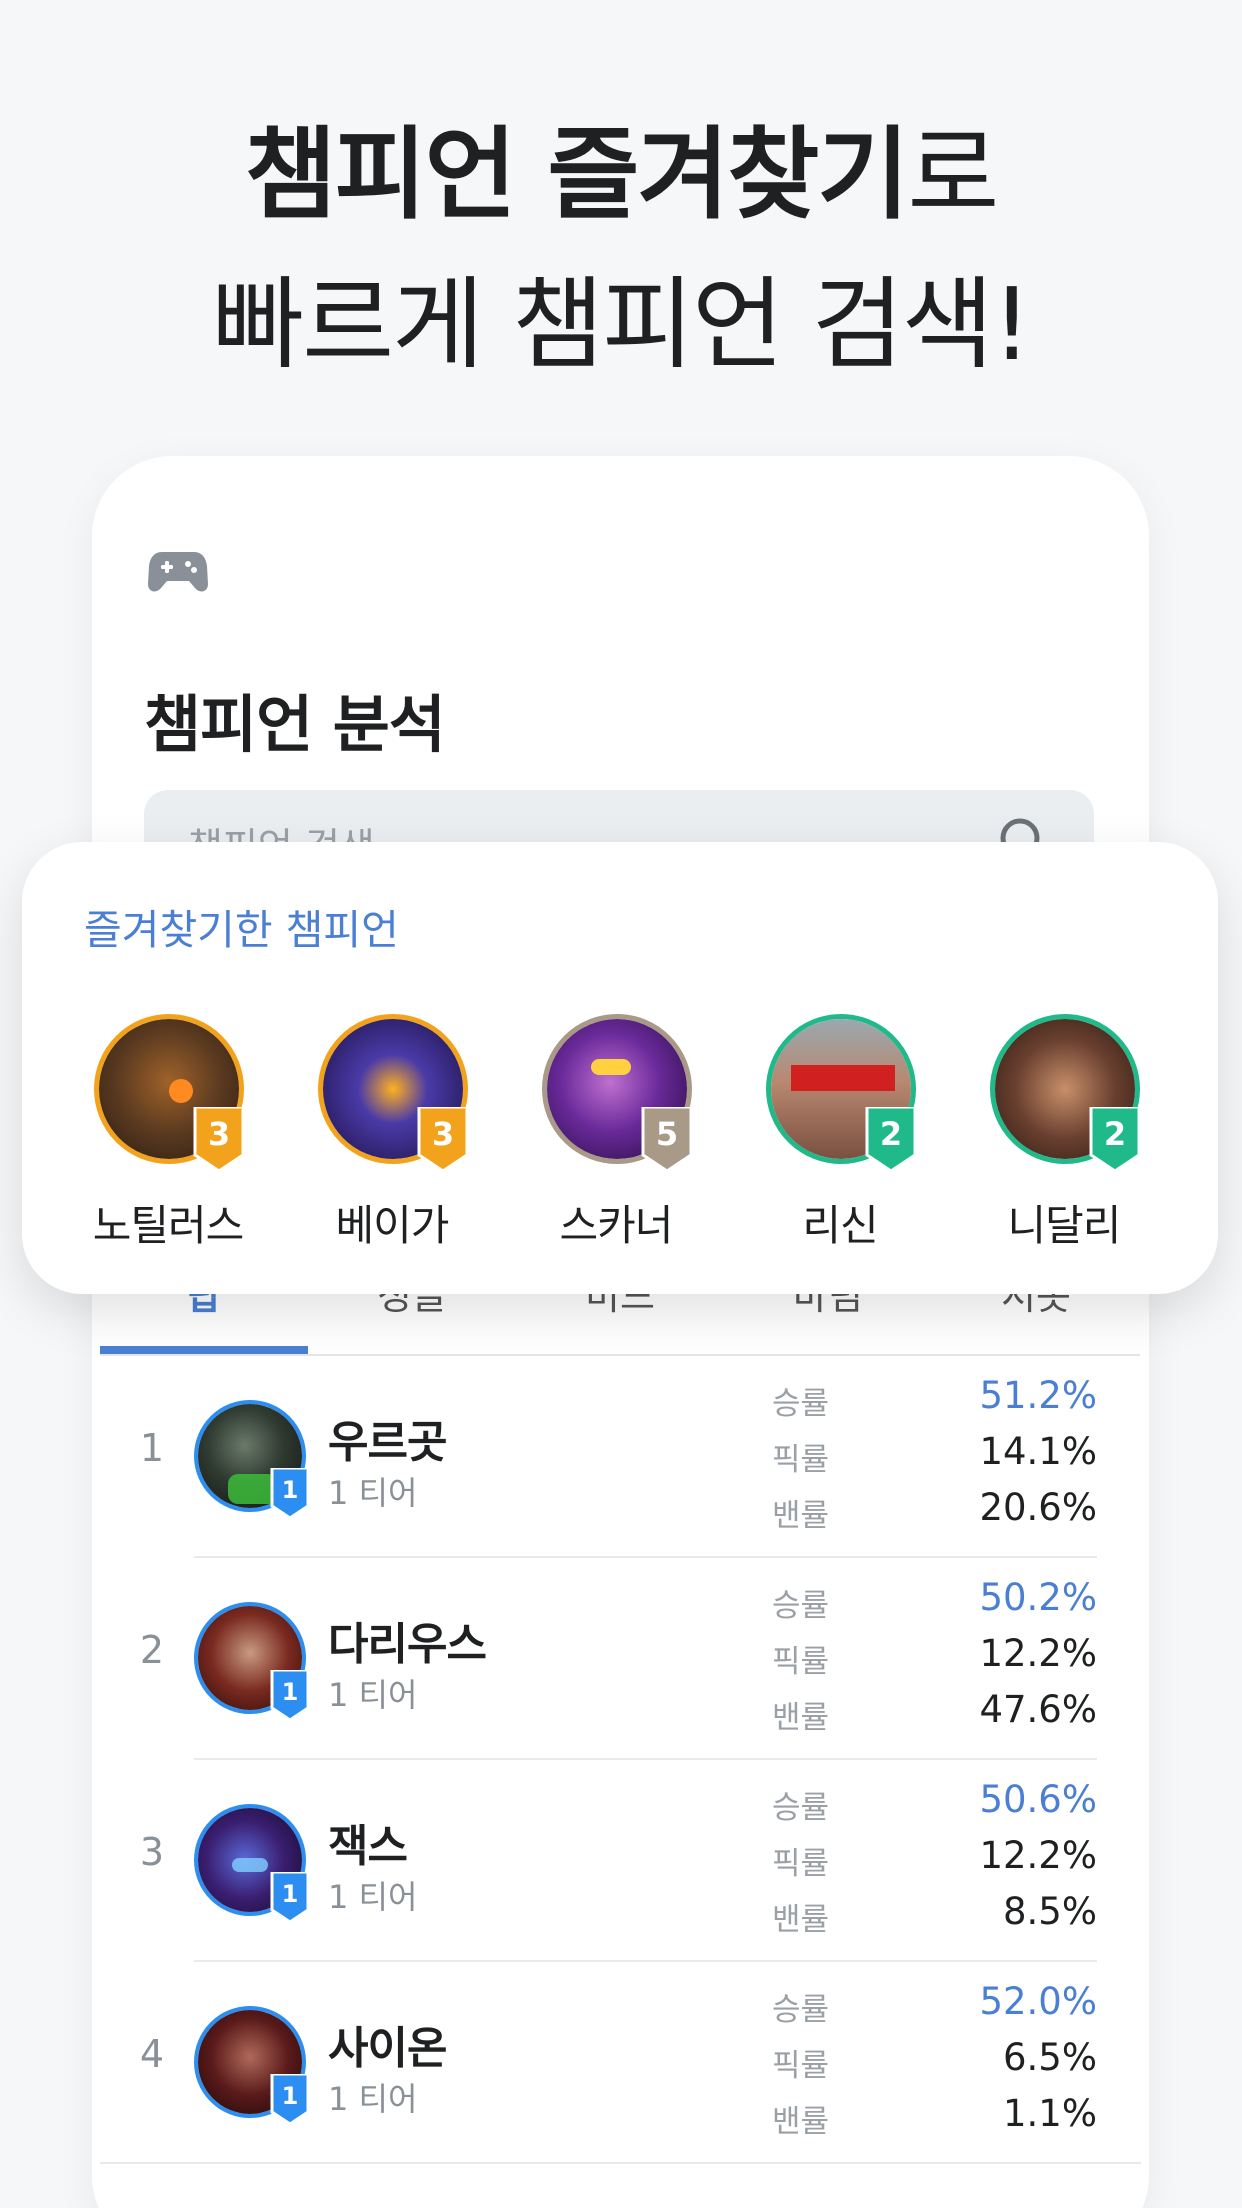  What do you see at coordinates (1050, 2113) in the screenshot?
I see `ban-rate-value: 1.1%` at bounding box center [1050, 2113].